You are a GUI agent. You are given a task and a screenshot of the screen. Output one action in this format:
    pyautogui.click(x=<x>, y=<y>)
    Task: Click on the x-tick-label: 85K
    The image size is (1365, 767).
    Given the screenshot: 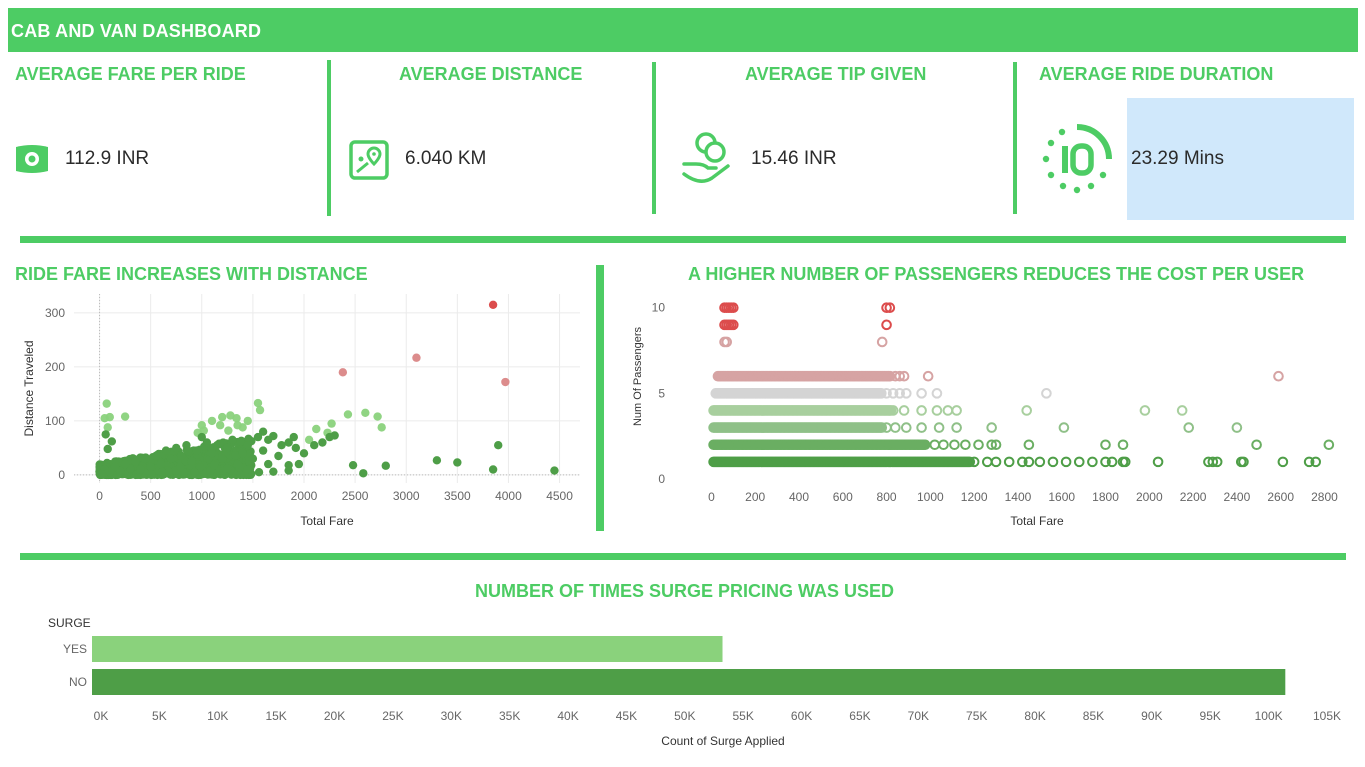 What is the action you would take?
    pyautogui.click(x=1093, y=716)
    